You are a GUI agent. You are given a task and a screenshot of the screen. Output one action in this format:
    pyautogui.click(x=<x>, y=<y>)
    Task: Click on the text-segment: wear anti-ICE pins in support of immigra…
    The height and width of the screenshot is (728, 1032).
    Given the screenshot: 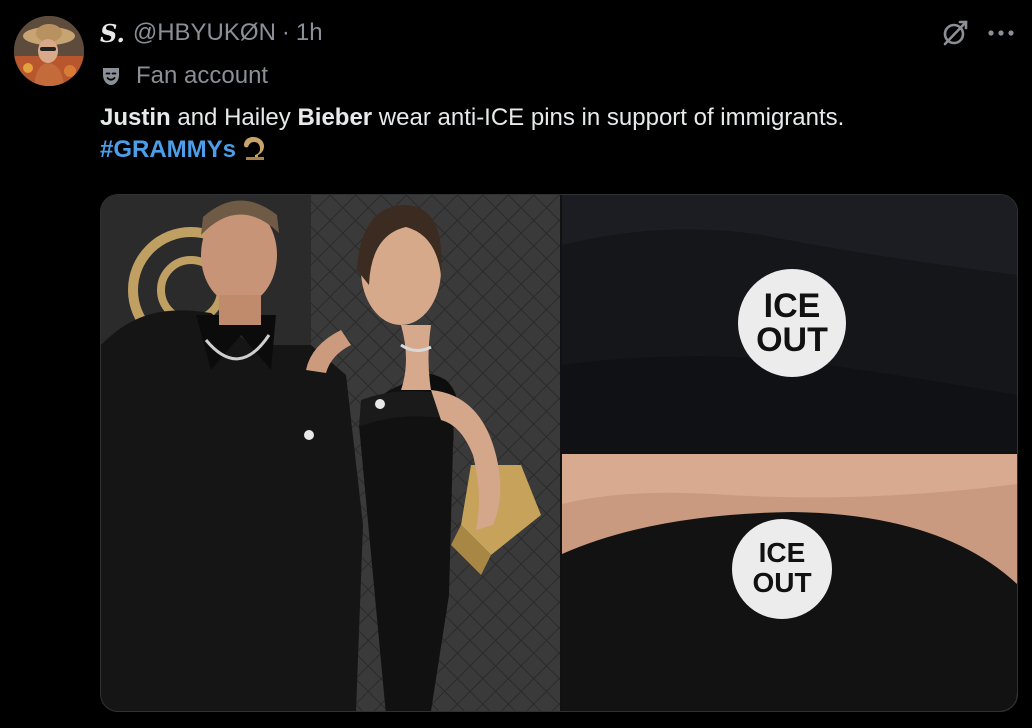 What is the action you would take?
    pyautogui.click(x=608, y=117)
    